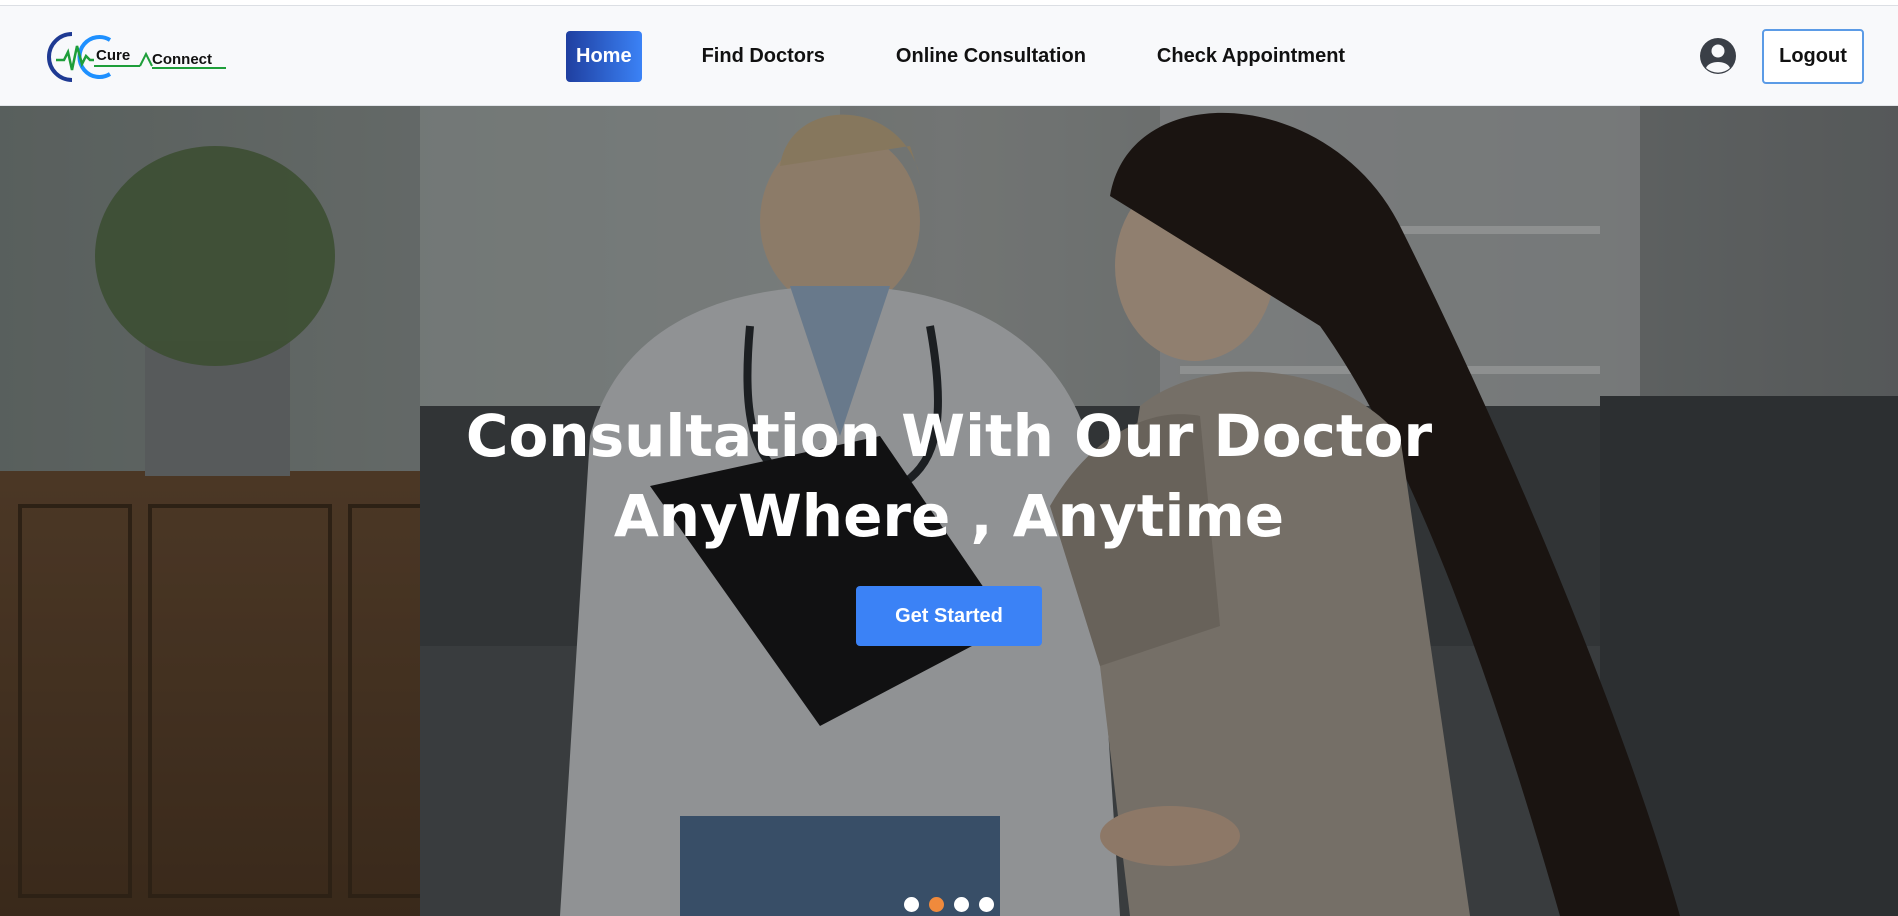 The image size is (1898, 916). I want to click on get-started-button: Get Started, so click(949, 616).